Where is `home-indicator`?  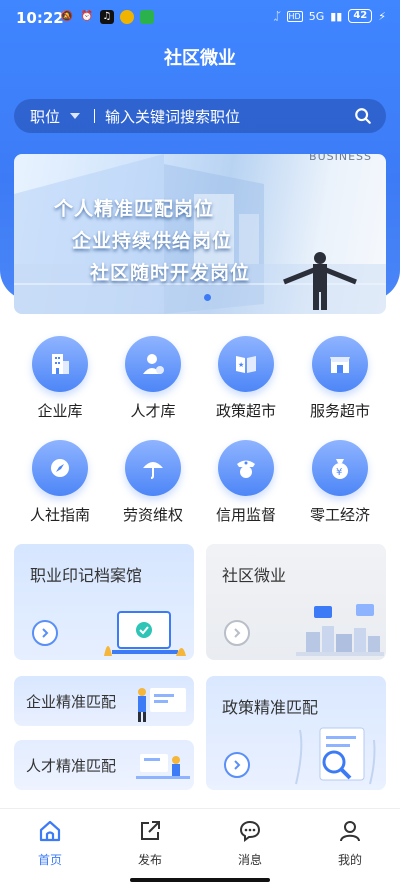
home-indicator is located at coordinates (200, 880).